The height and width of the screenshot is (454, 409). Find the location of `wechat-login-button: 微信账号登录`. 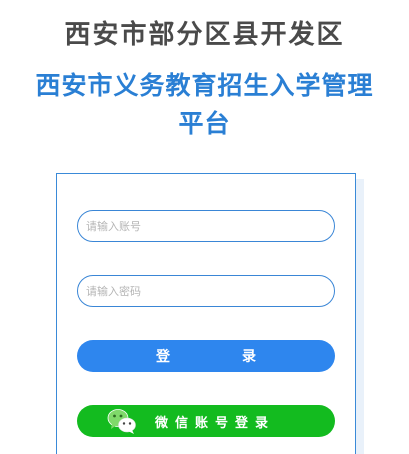

wechat-login-button: 微信账号登录 is located at coordinates (206, 421).